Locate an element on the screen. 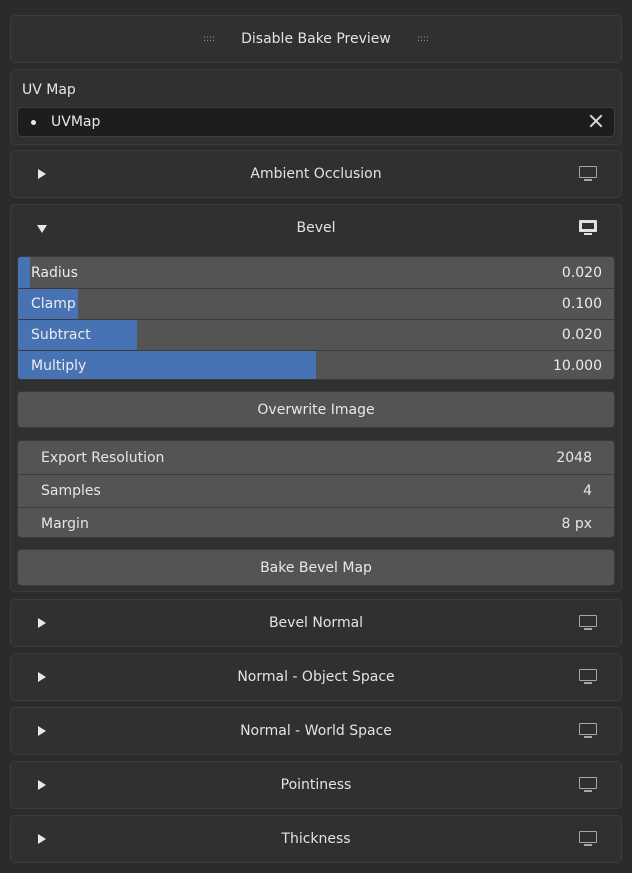  prop-value: 4 is located at coordinates (587, 491).